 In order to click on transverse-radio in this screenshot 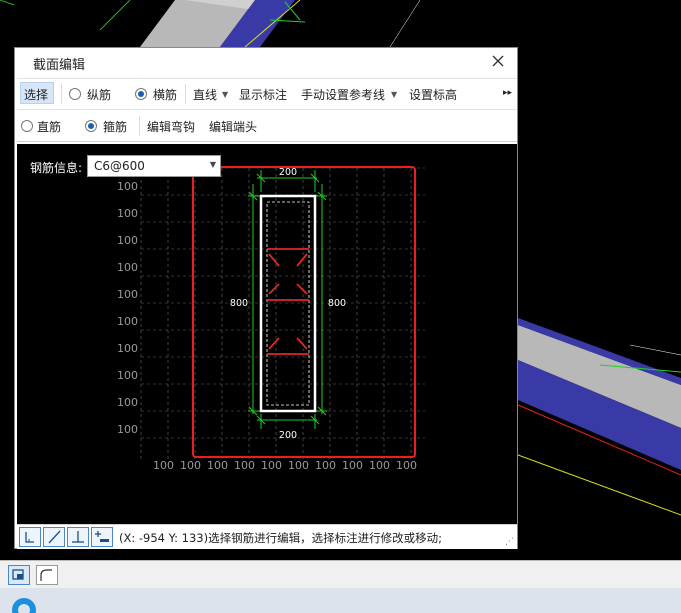, I will do `click(141, 94)`.